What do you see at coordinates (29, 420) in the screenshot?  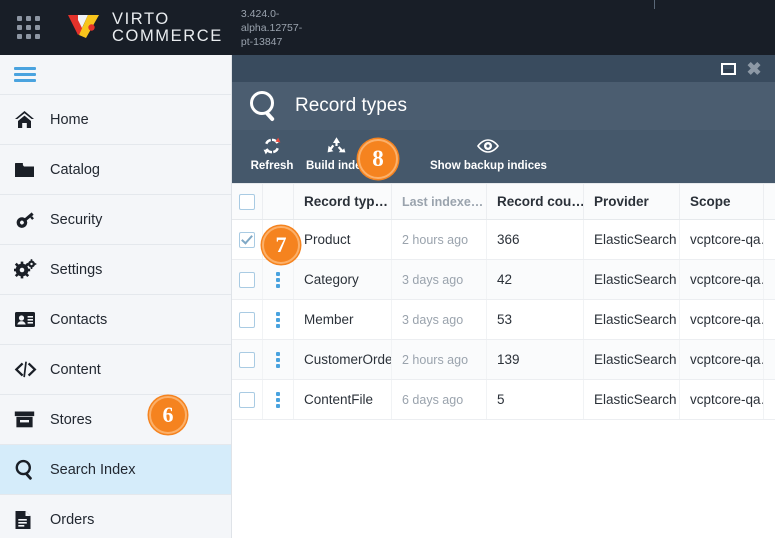 I see `store-box-icon` at bounding box center [29, 420].